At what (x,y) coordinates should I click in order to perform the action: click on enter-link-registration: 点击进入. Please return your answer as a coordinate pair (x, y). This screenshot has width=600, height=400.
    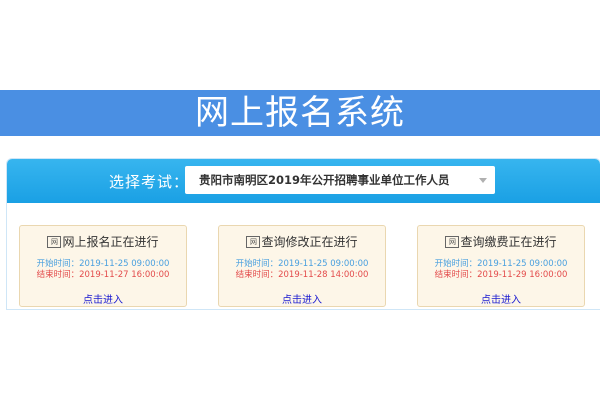
    Looking at the image, I should click on (103, 298).